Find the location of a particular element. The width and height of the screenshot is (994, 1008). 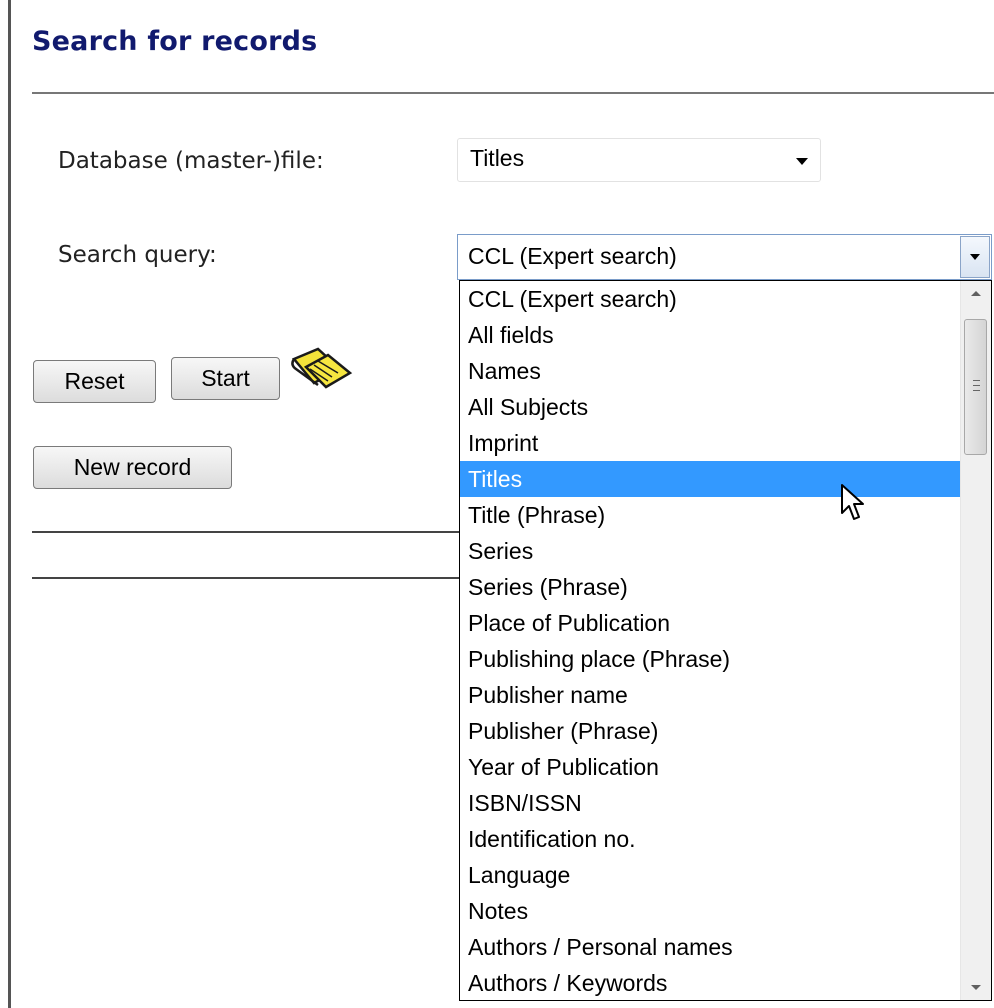

grip-icon is located at coordinates (976, 385).